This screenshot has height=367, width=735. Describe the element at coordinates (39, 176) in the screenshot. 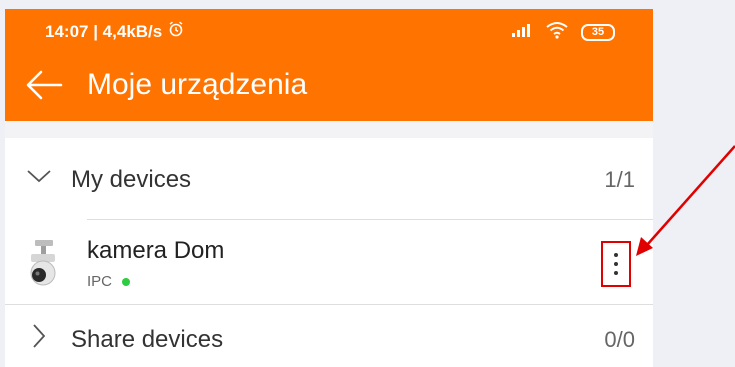

I see `chevron-down-icon` at that location.